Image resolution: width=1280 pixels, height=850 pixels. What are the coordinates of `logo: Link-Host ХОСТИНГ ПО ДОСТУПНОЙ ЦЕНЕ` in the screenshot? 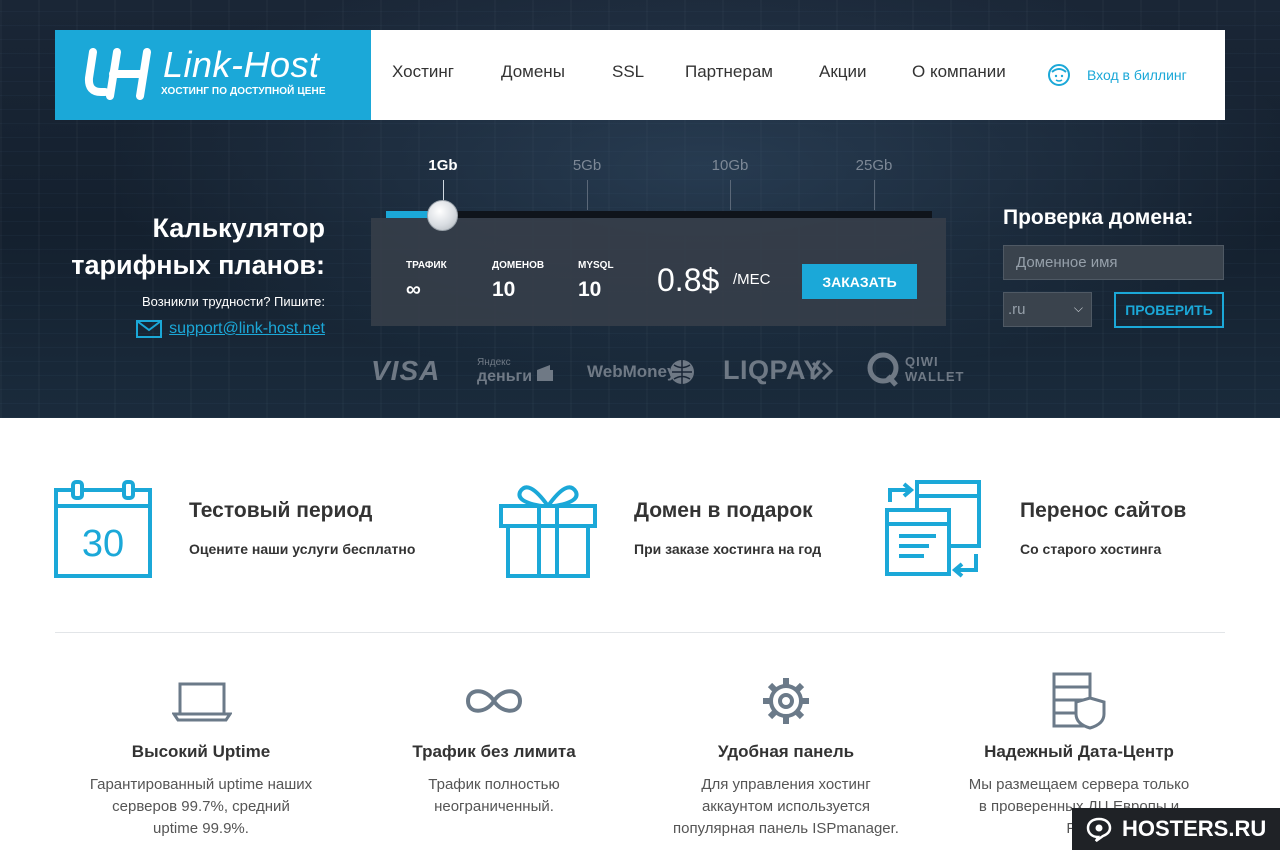 It's located at (213, 75).